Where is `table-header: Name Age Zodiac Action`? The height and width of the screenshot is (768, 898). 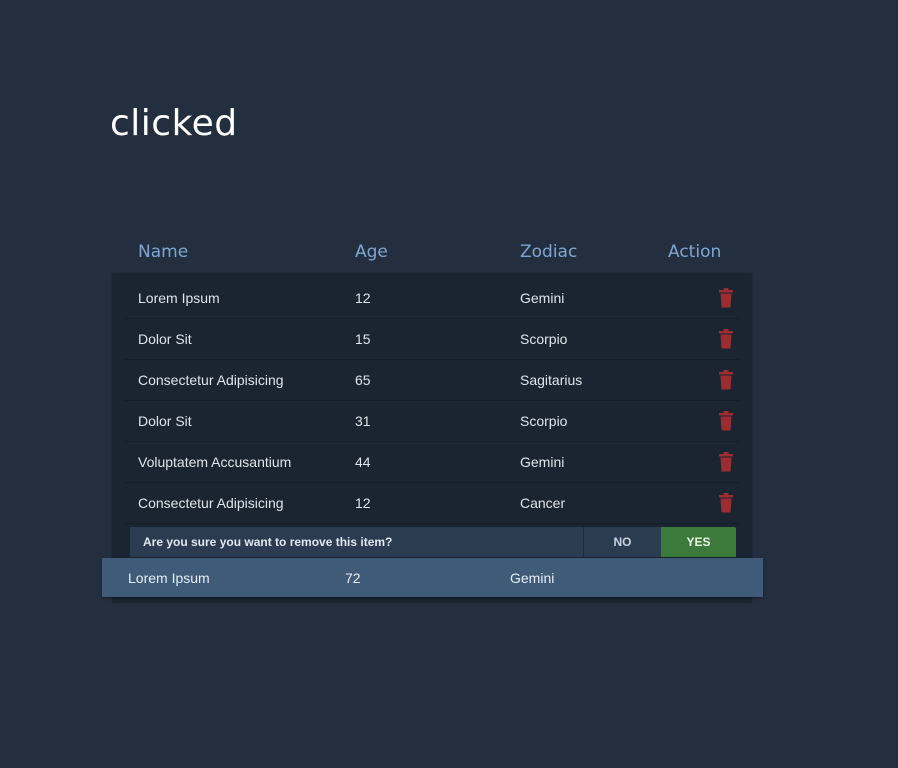 table-header: Name Age Zodiac Action is located at coordinates (432, 252).